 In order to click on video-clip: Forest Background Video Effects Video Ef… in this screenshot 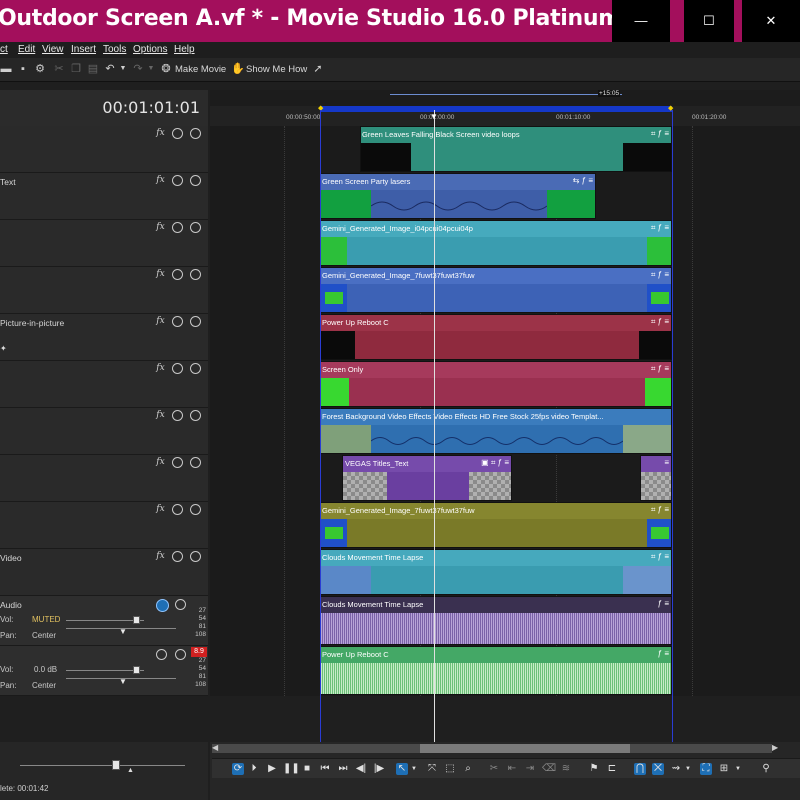, I will do `click(496, 431)`.